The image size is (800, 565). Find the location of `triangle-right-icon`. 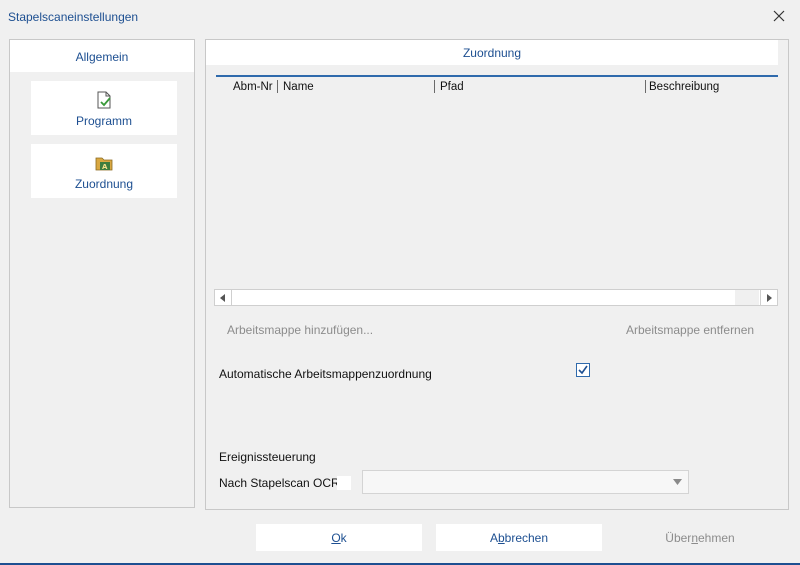

triangle-right-icon is located at coordinates (769, 297).